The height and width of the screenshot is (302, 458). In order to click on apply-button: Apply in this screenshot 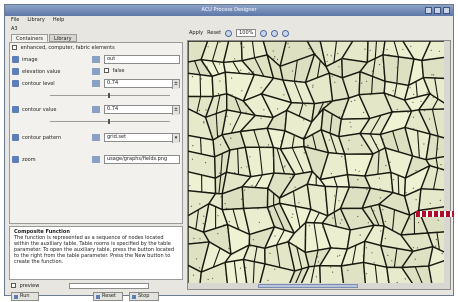, I will do `click(196, 33)`.